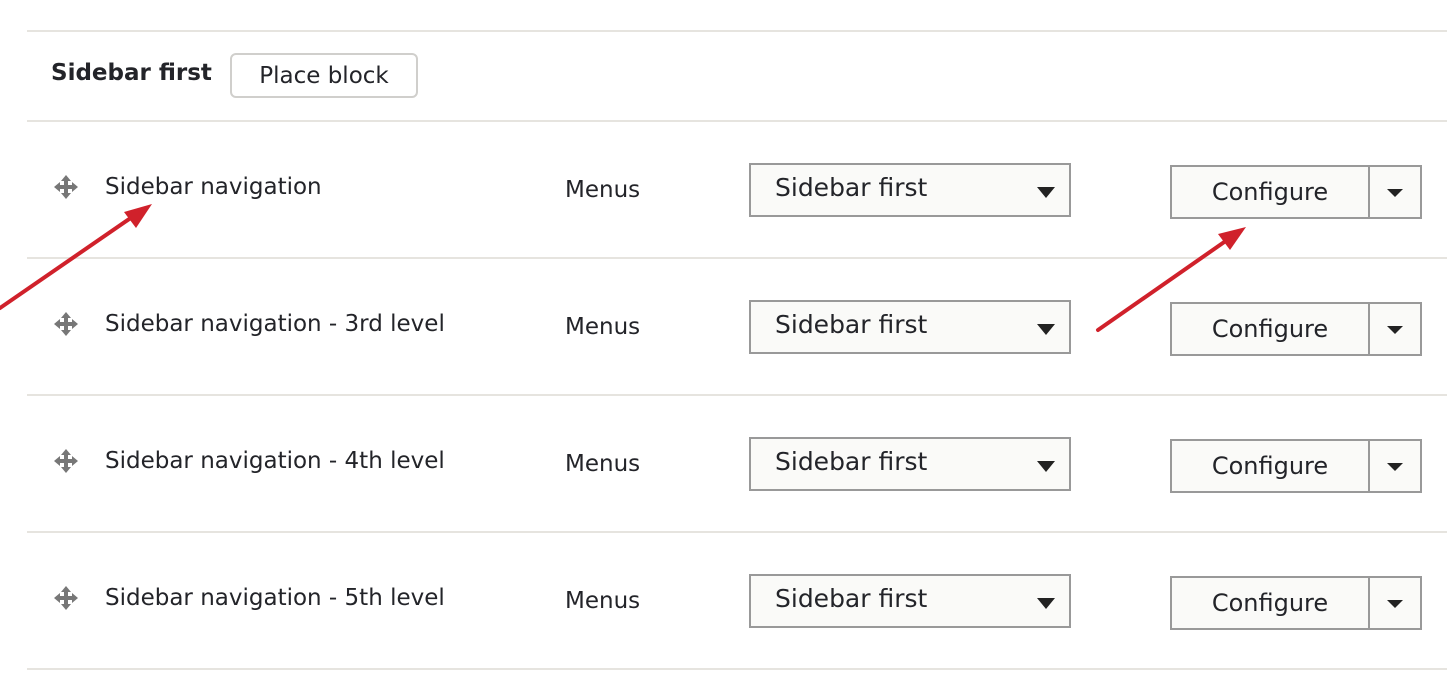  Describe the element at coordinates (275, 598) in the screenshot. I see `block-name: Sidebar navigation - 5th level` at that location.